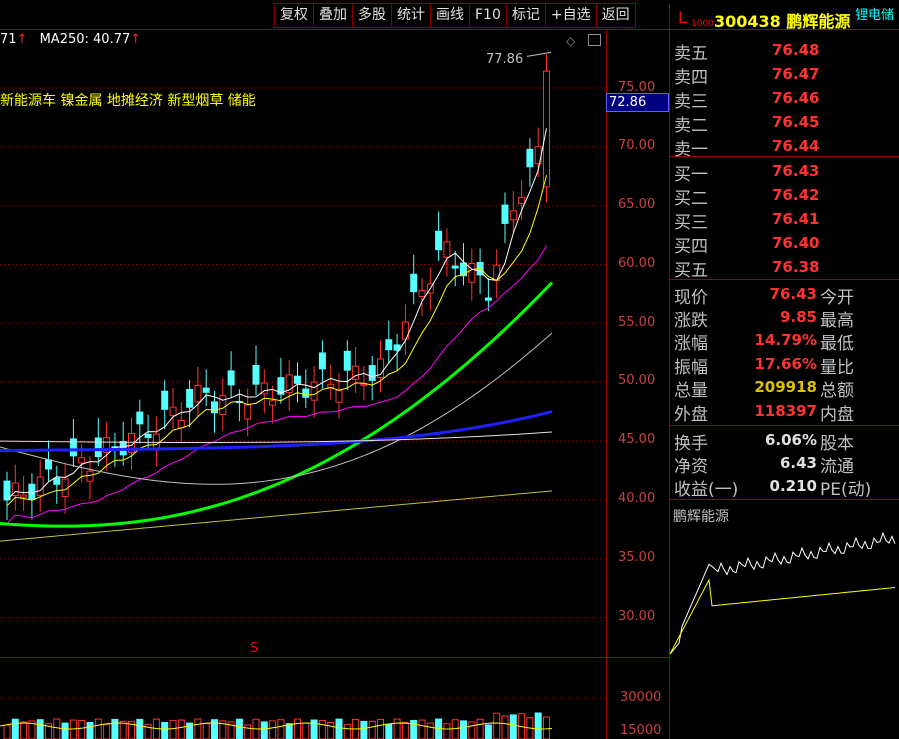 Image resolution: width=899 pixels, height=739 pixels. Describe the element at coordinates (571, 15) in the screenshot. I see `add-favorite-button: +自选` at that location.